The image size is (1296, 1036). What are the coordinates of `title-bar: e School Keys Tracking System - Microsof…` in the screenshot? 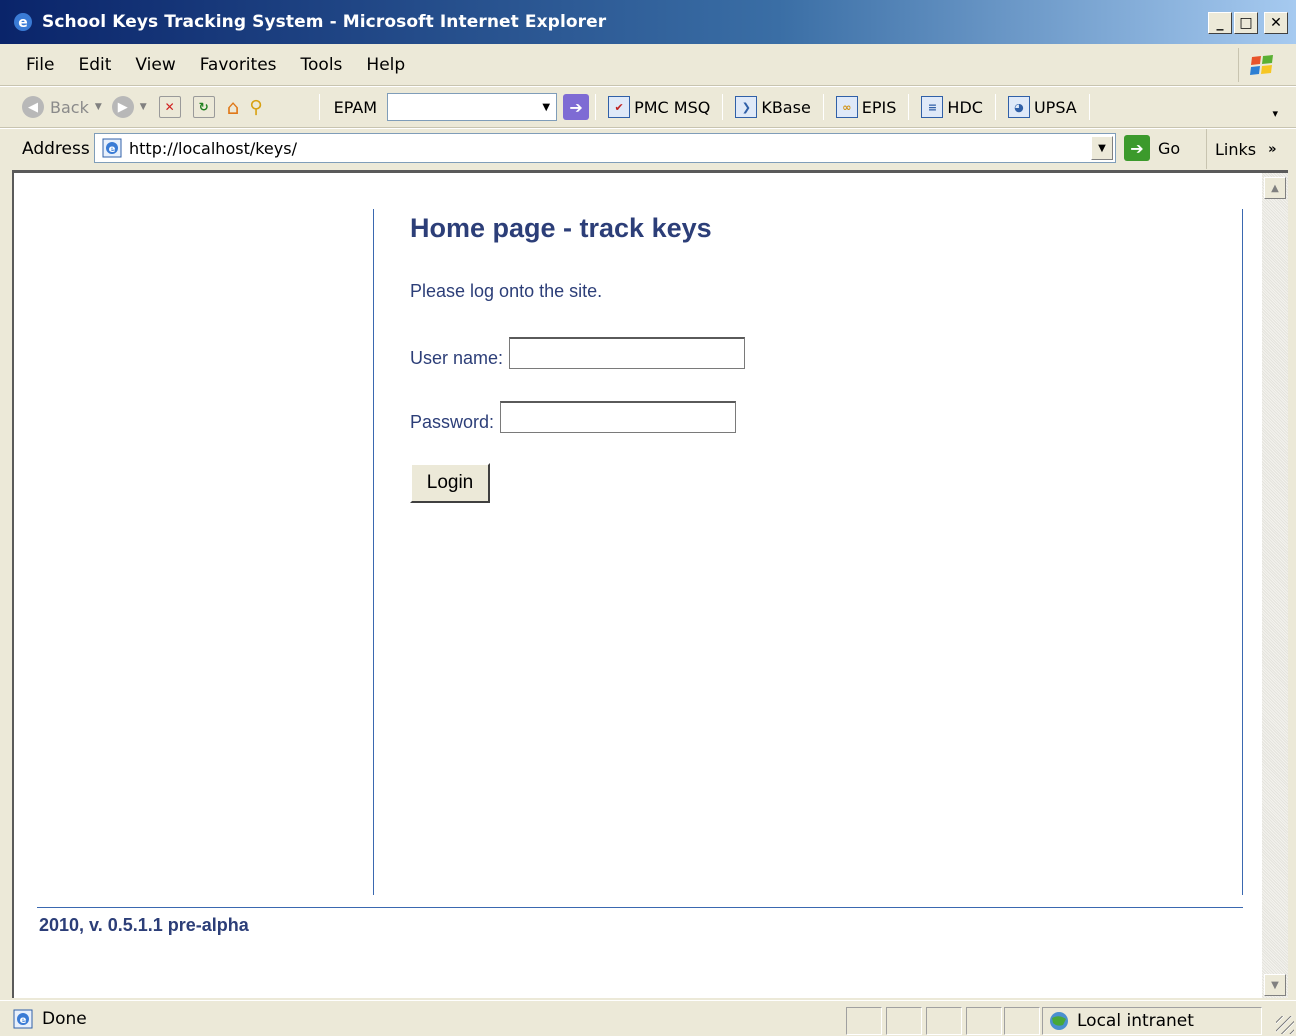 It's located at (648, 22).